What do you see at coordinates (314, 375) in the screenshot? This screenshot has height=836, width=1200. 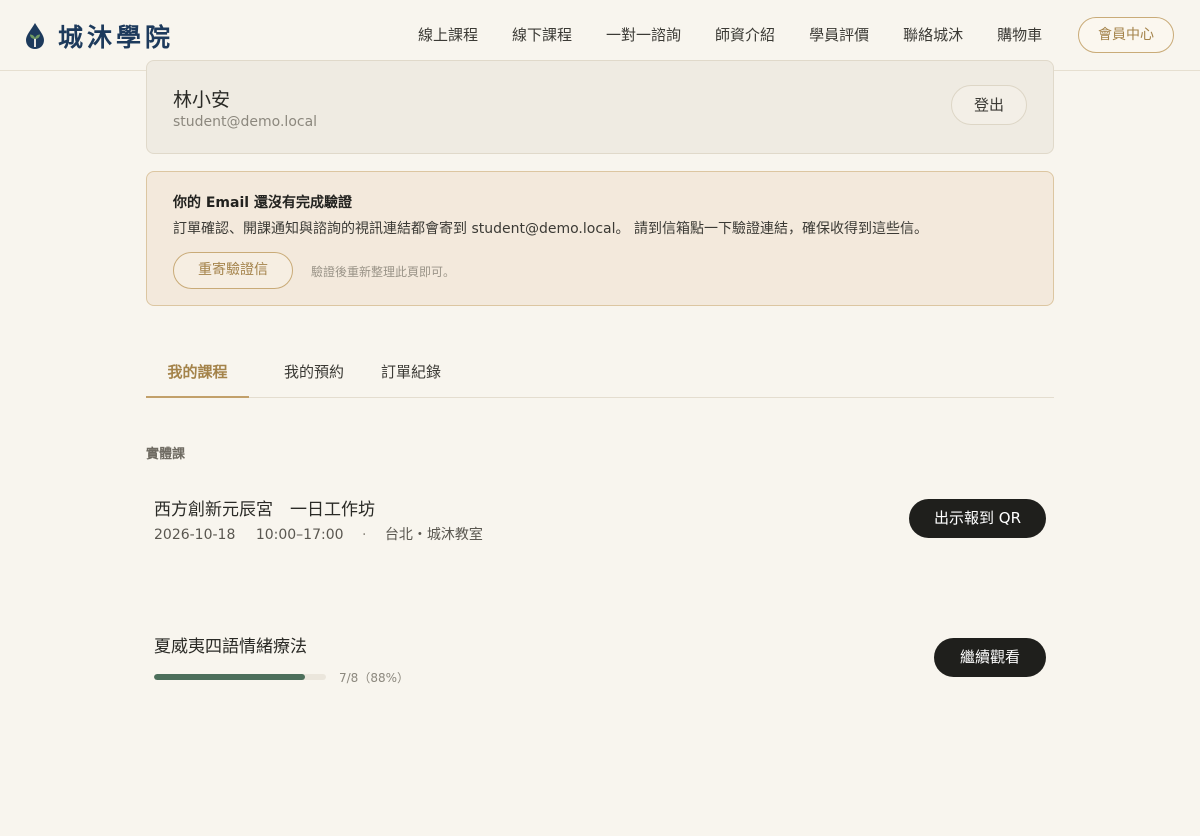 I see `tab-my-bookings: 我的預約` at bounding box center [314, 375].